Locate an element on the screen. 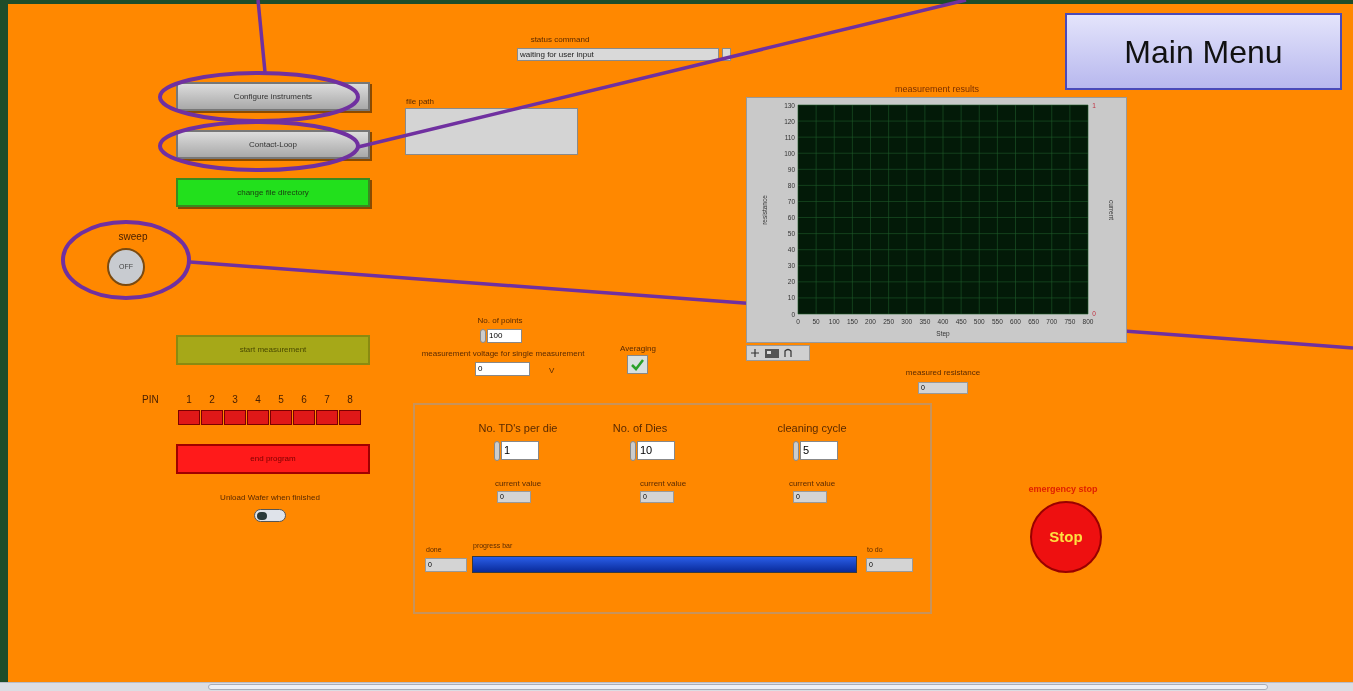  button-label: emergency stop is located at coordinates (1063, 489).